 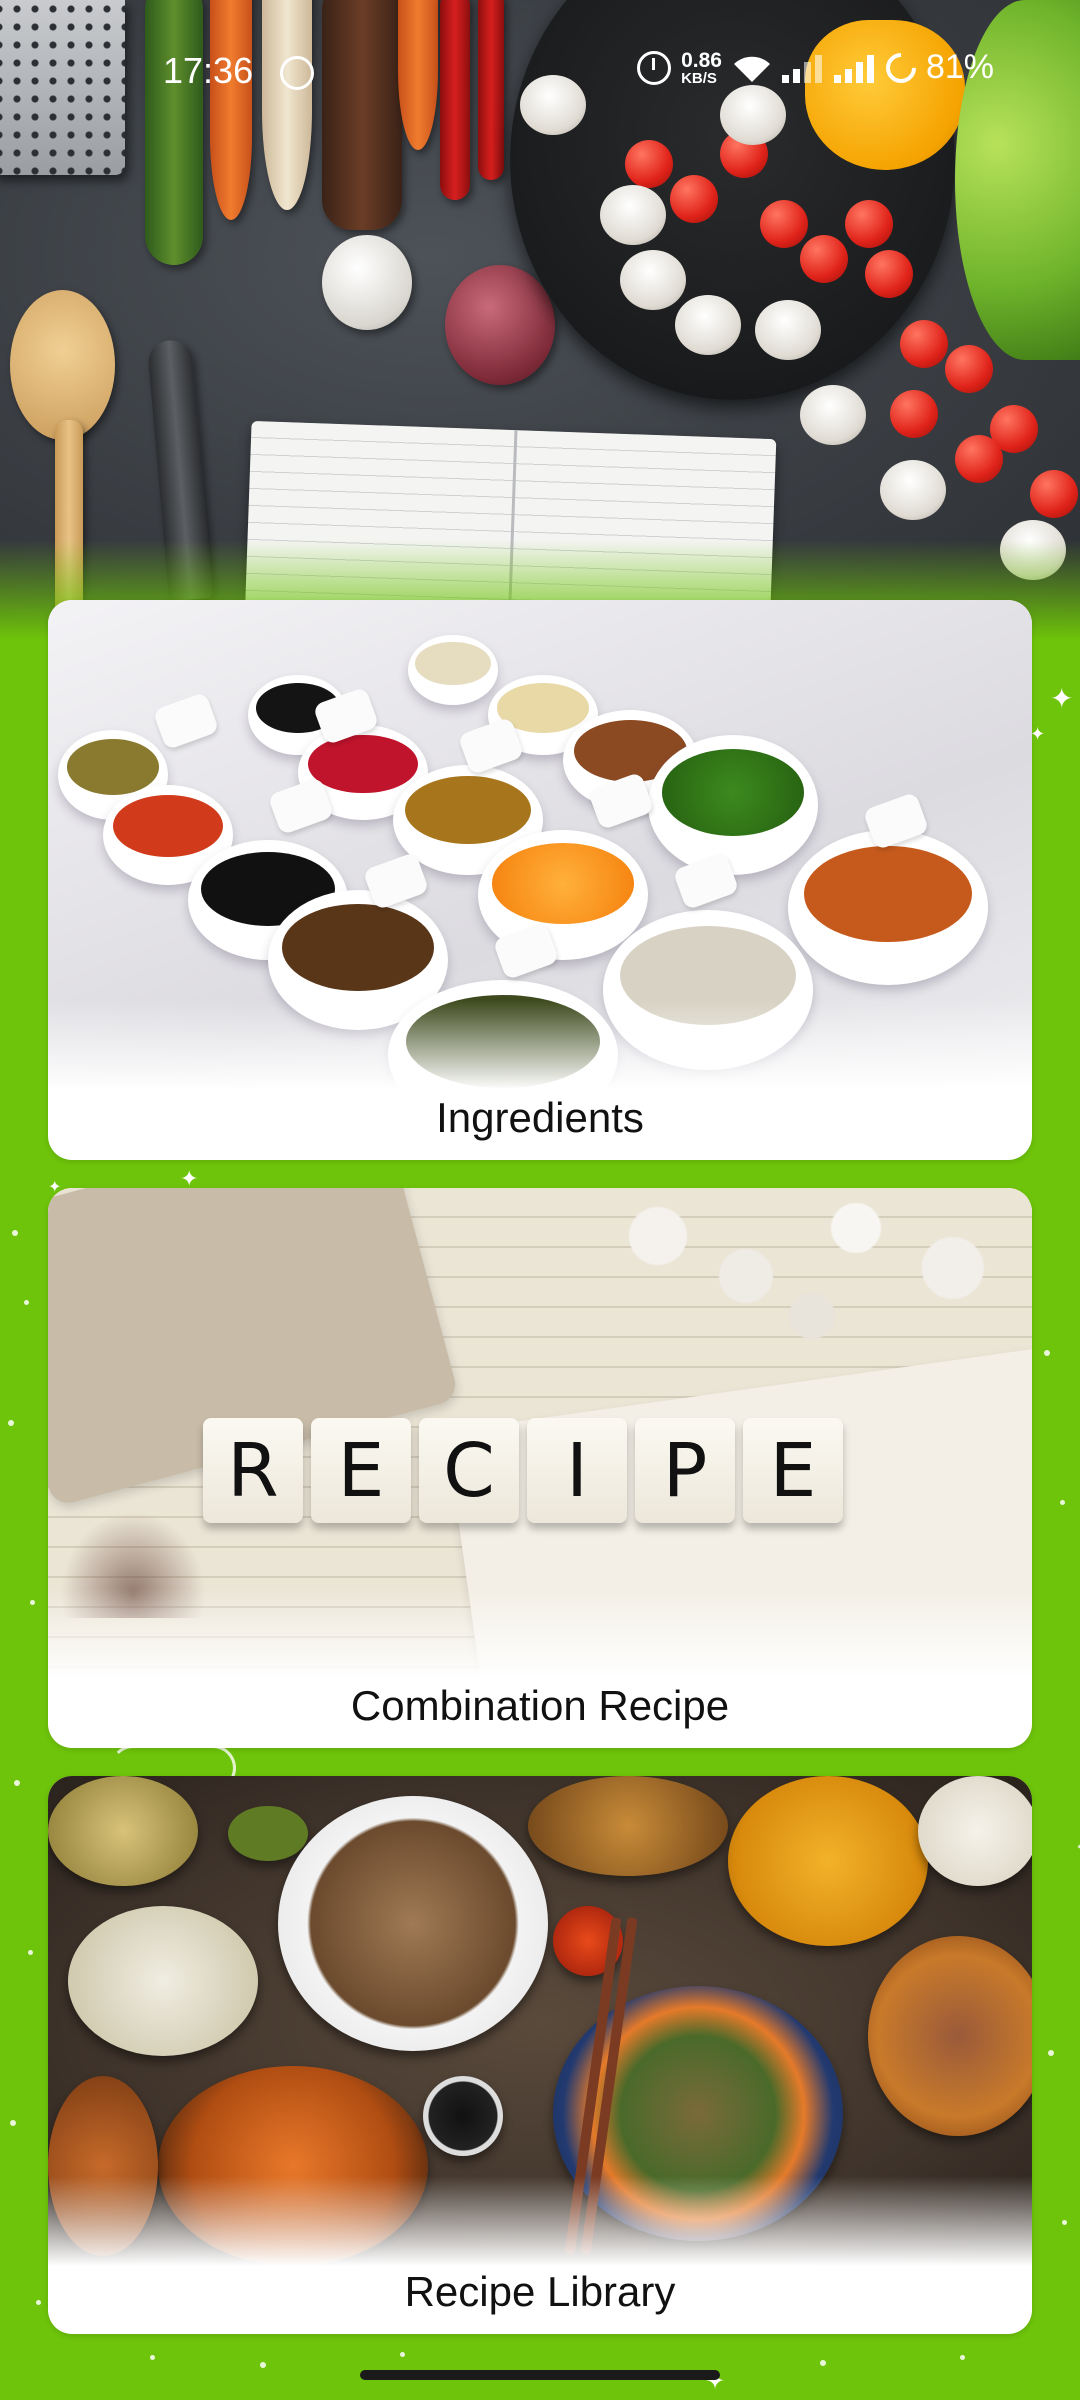 What do you see at coordinates (540, 1117) in the screenshot?
I see `ingredients-label: Ingredients` at bounding box center [540, 1117].